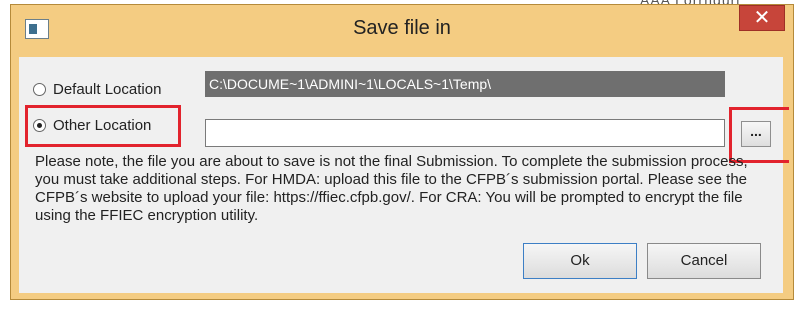  Describe the element at coordinates (402, 28) in the screenshot. I see `dialog-title: Save file in` at that location.